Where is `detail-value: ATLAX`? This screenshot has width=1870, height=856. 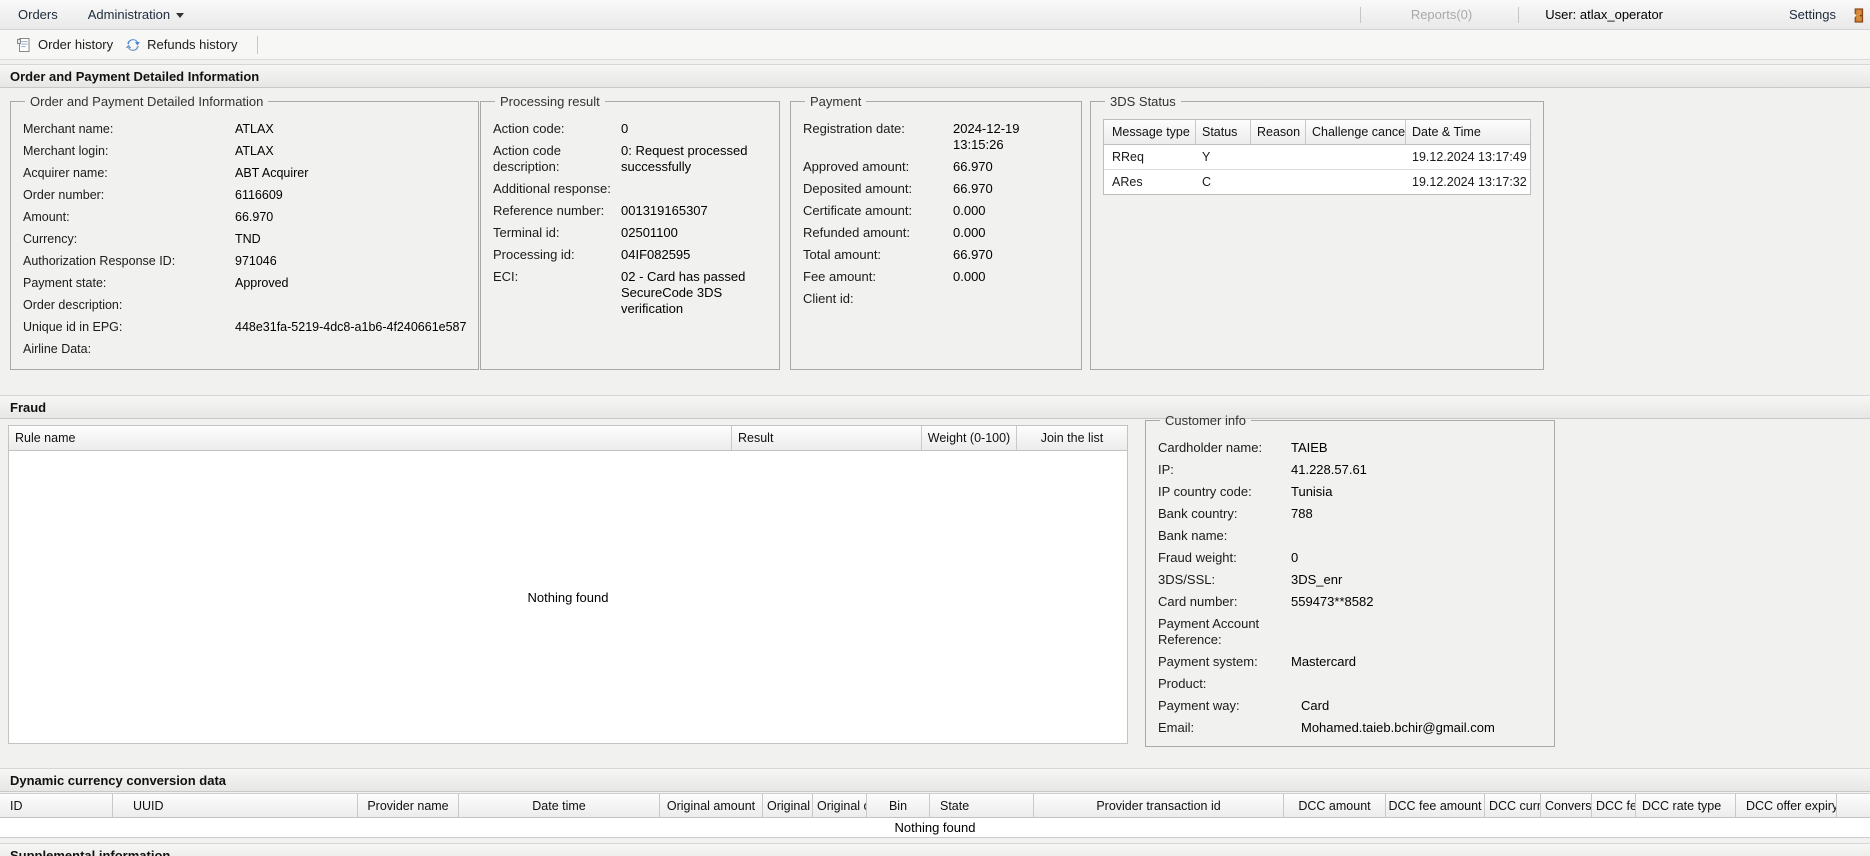 detail-value: ATLAX is located at coordinates (254, 151).